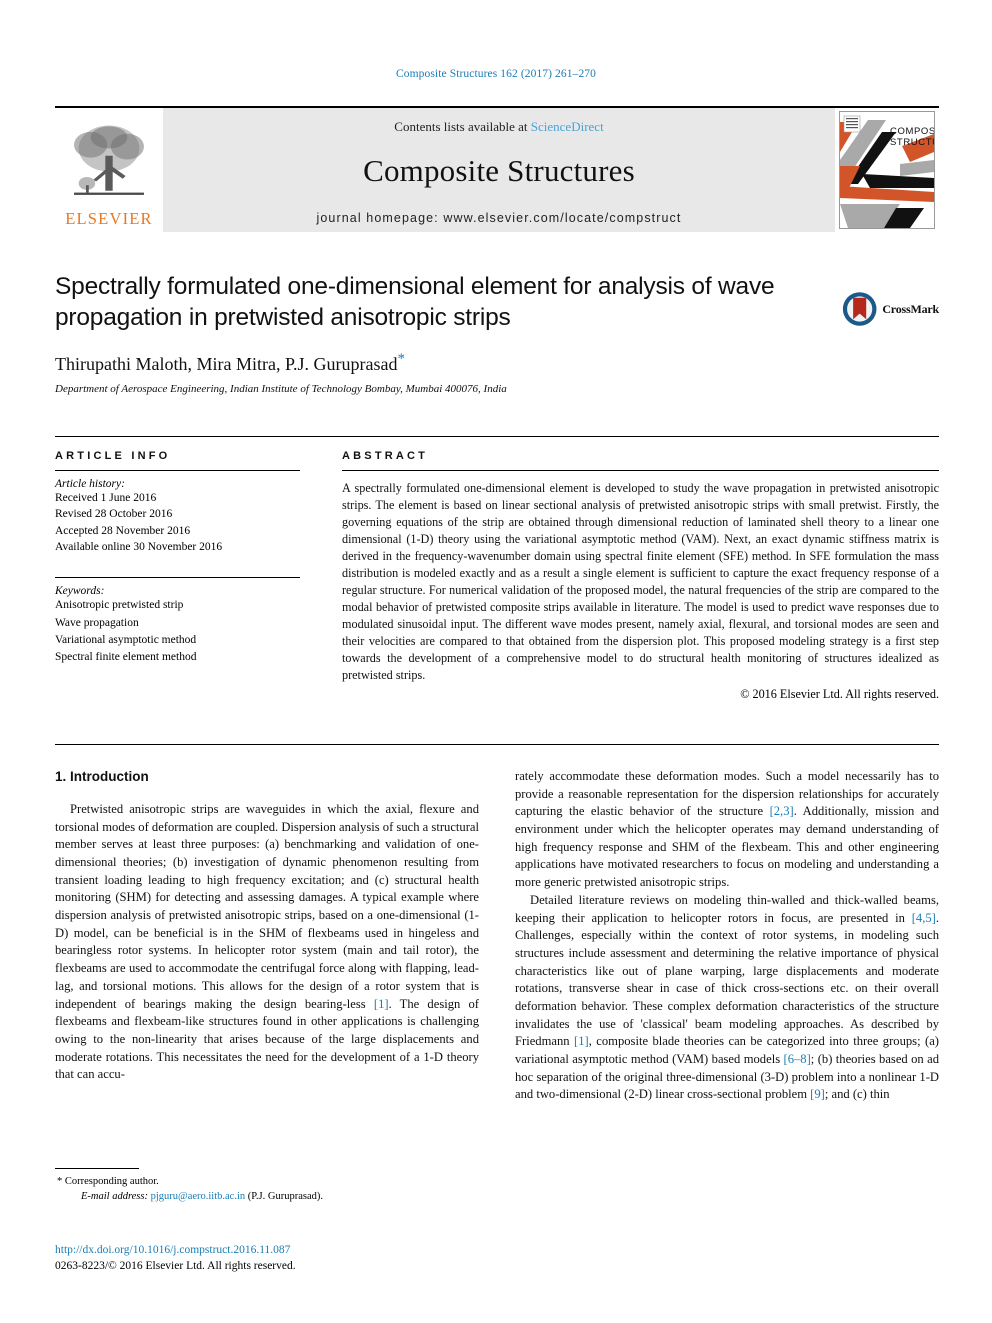 The width and height of the screenshot is (992, 1323). I want to click on citation-ref: [4,5], so click(924, 918).